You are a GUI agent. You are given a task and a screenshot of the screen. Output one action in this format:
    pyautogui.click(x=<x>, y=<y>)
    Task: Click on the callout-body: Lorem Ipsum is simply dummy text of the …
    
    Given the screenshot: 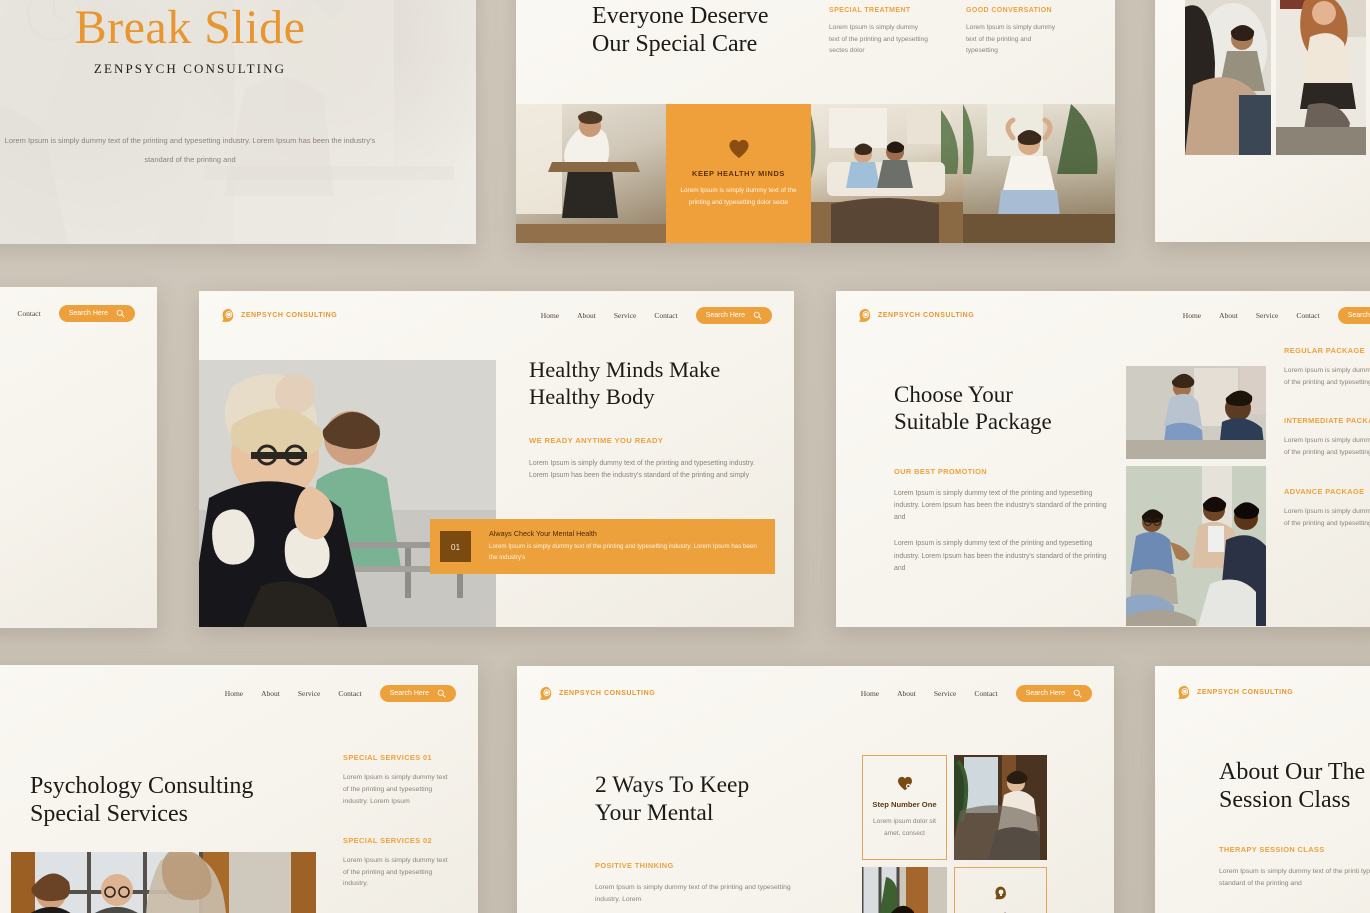 What is the action you would take?
    pyautogui.click(x=623, y=552)
    